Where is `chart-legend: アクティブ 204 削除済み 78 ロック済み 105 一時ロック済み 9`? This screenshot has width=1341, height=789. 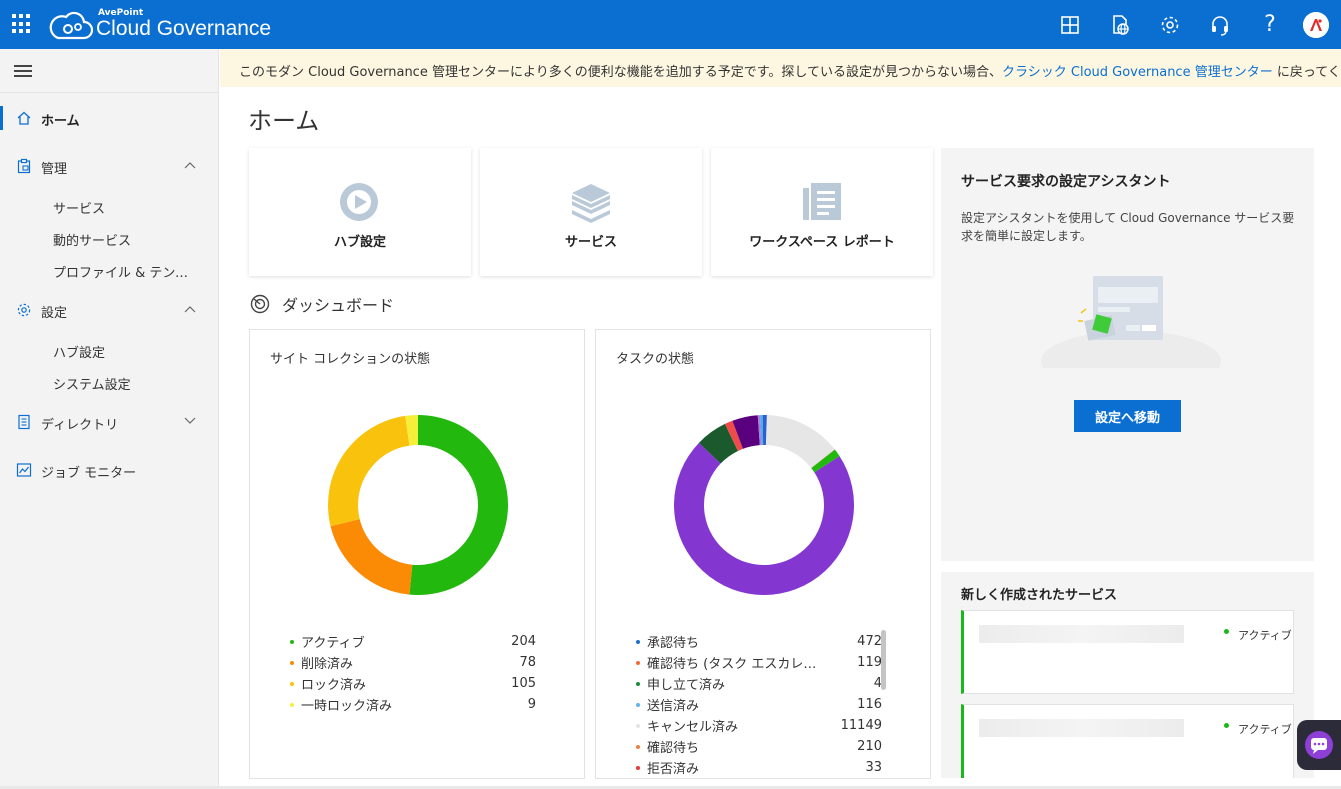 chart-legend: アクティブ 204 削除済み 78 ロック済み 105 一時ロック済み 9 is located at coordinates (413, 673).